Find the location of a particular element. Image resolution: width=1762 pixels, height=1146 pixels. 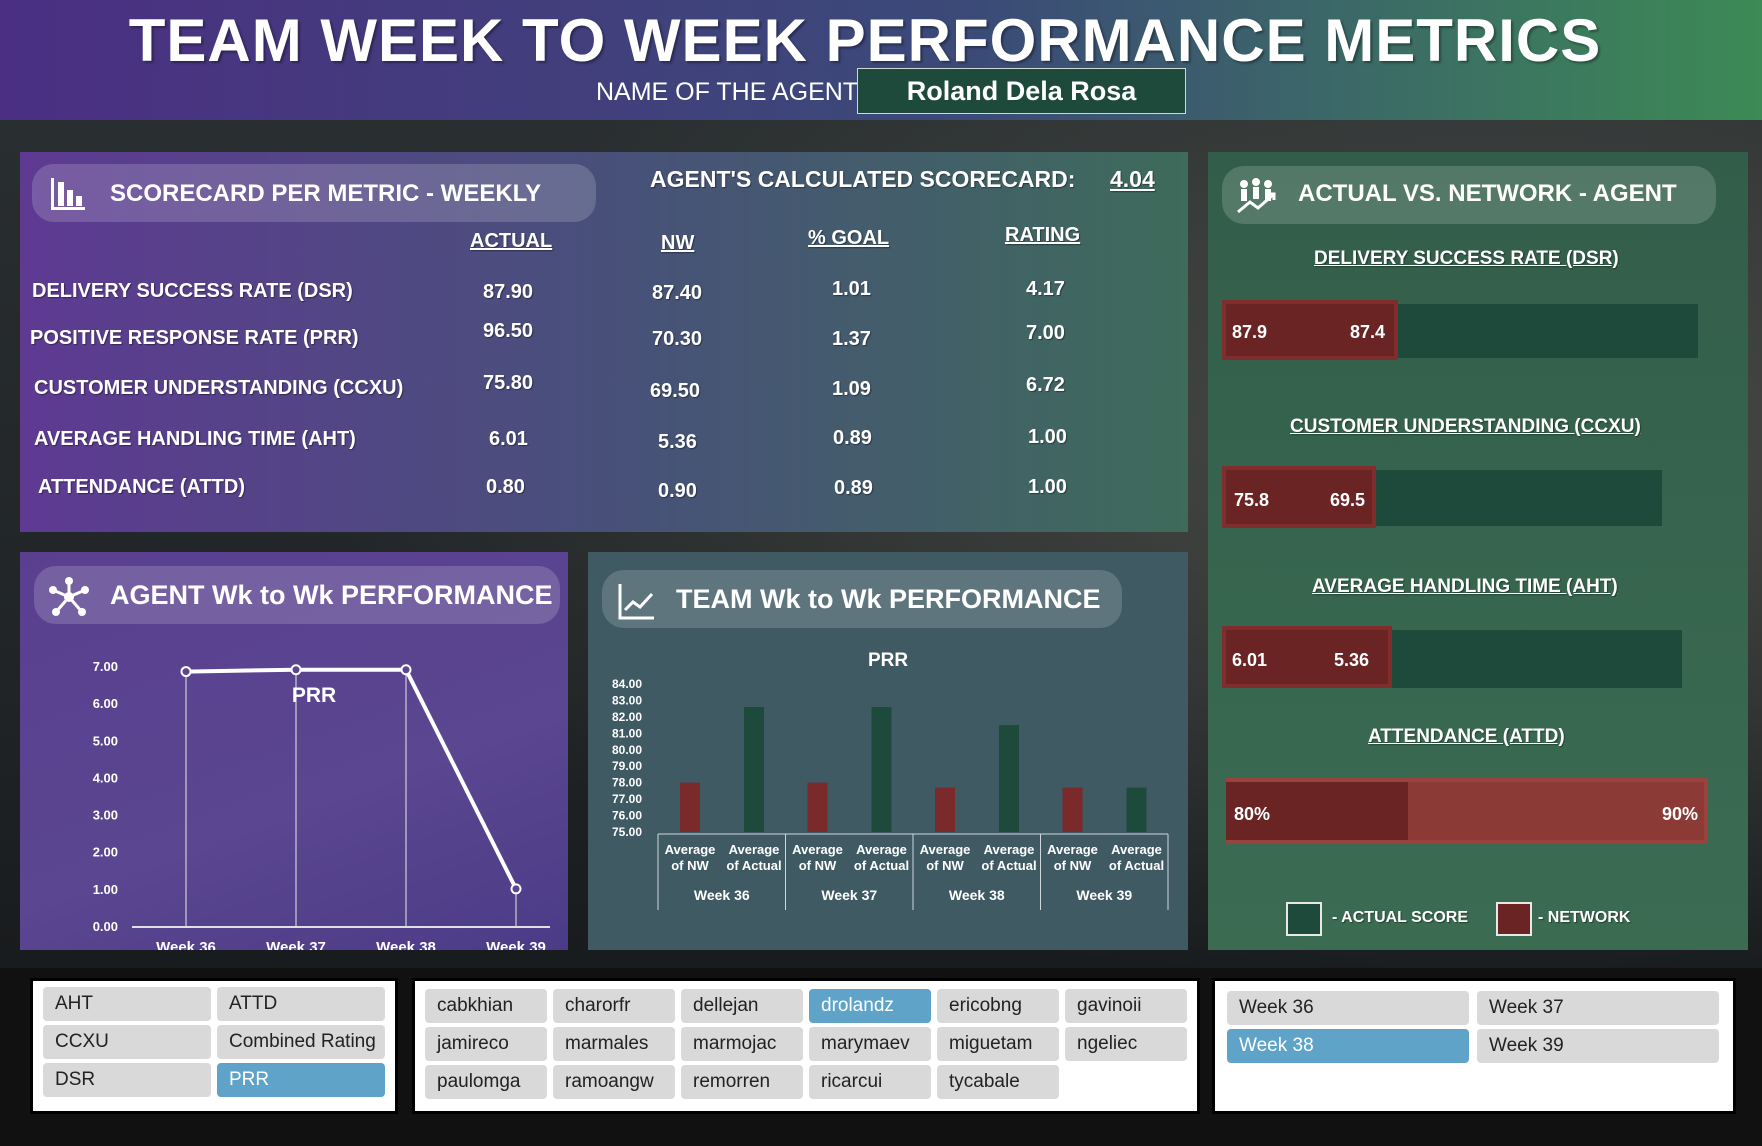

y-tick-label: 7.00 is located at coordinates (105, 666).